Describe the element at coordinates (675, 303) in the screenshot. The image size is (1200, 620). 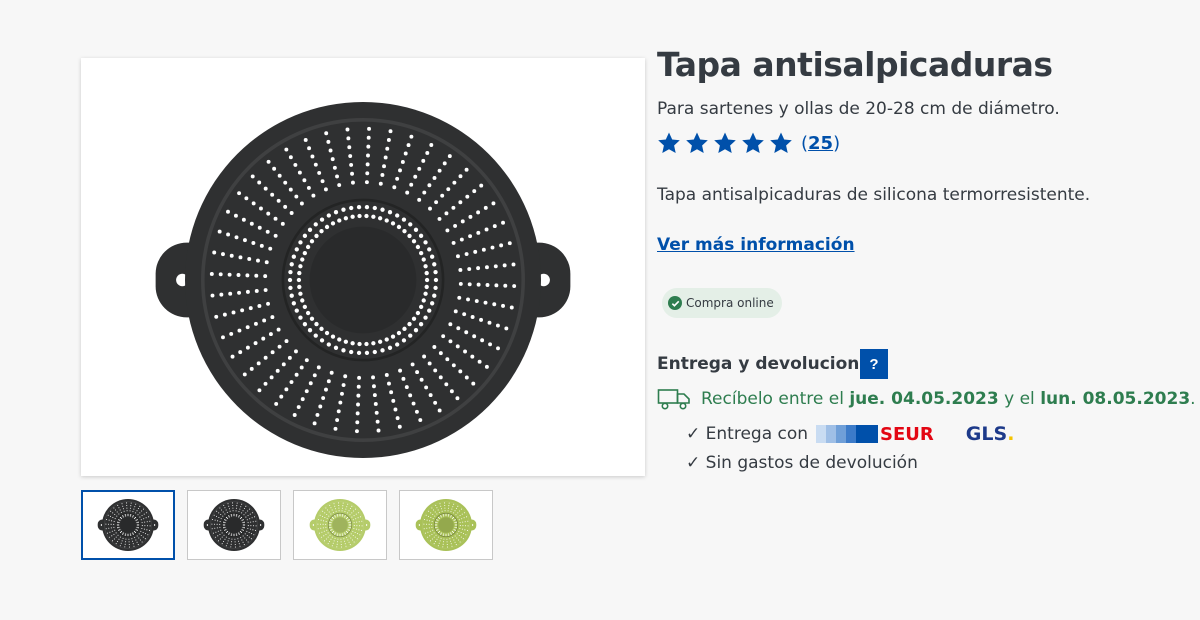
I see `check-circle-icon` at that location.